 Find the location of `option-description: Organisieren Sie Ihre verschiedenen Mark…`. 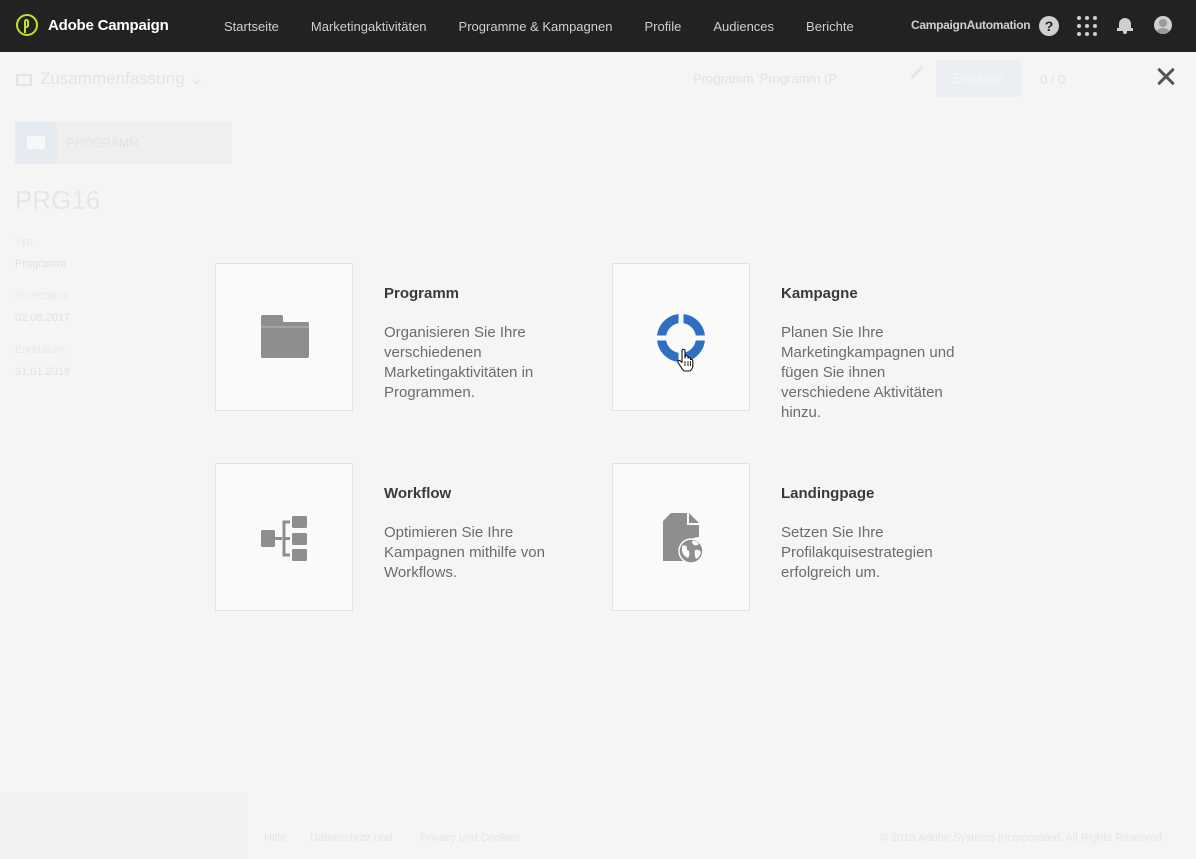

option-description: Organisieren Sie Ihre verschiedenen Mark… is located at coordinates (459, 362).